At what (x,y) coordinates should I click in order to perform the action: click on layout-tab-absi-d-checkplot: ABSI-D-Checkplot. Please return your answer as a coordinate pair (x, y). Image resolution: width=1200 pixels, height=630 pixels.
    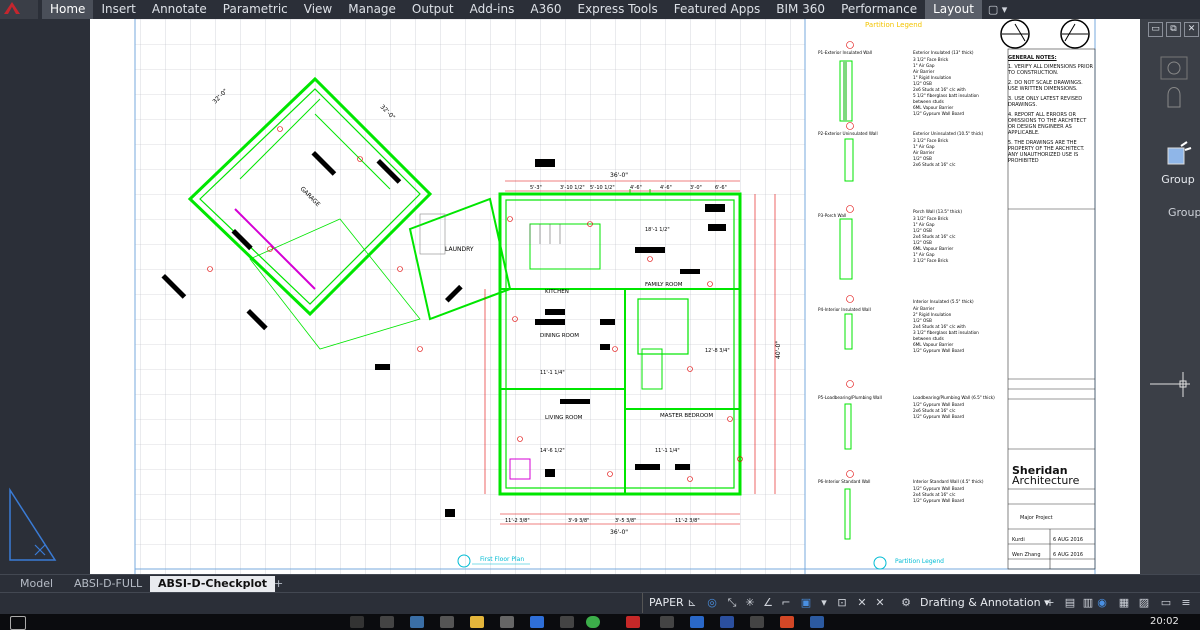
    Looking at the image, I should click on (213, 584).